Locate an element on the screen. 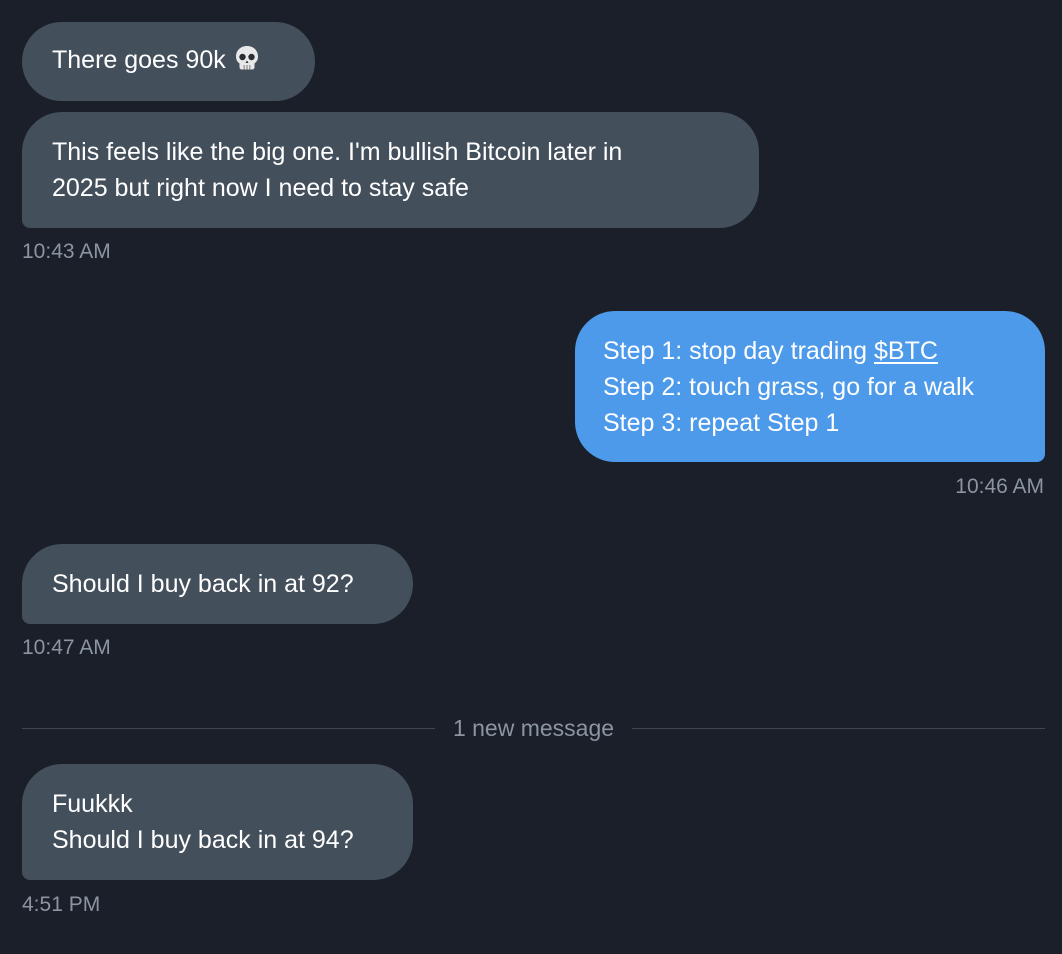 This screenshot has height=954, width=1062. message-bubble-incoming: There goes 90k is located at coordinates (168, 61).